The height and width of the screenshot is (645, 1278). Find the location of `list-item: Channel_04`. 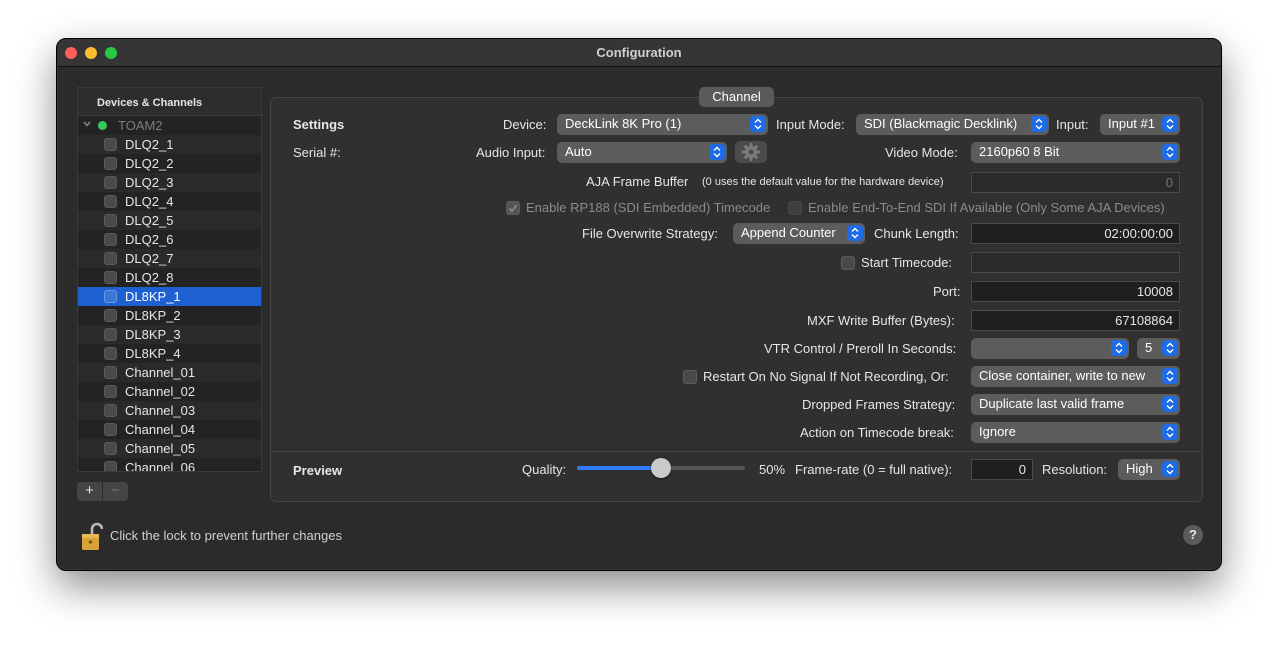

list-item: Channel_04 is located at coordinates (169, 429).